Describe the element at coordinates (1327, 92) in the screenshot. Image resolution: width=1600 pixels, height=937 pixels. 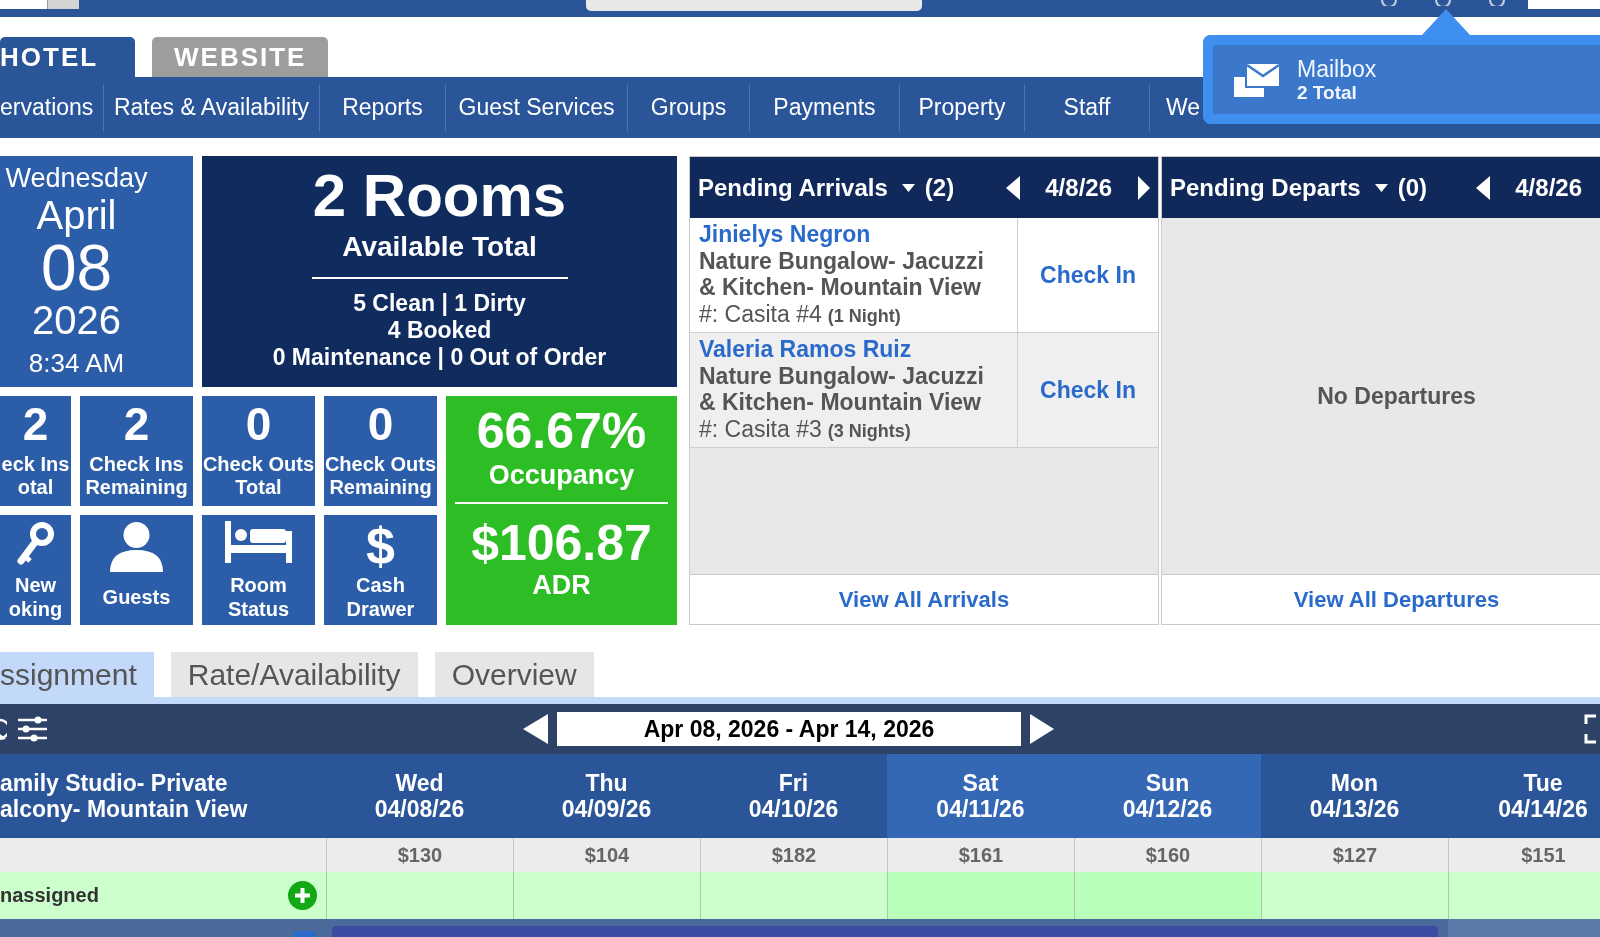
I see `mailbox-count: 2 Total` at that location.